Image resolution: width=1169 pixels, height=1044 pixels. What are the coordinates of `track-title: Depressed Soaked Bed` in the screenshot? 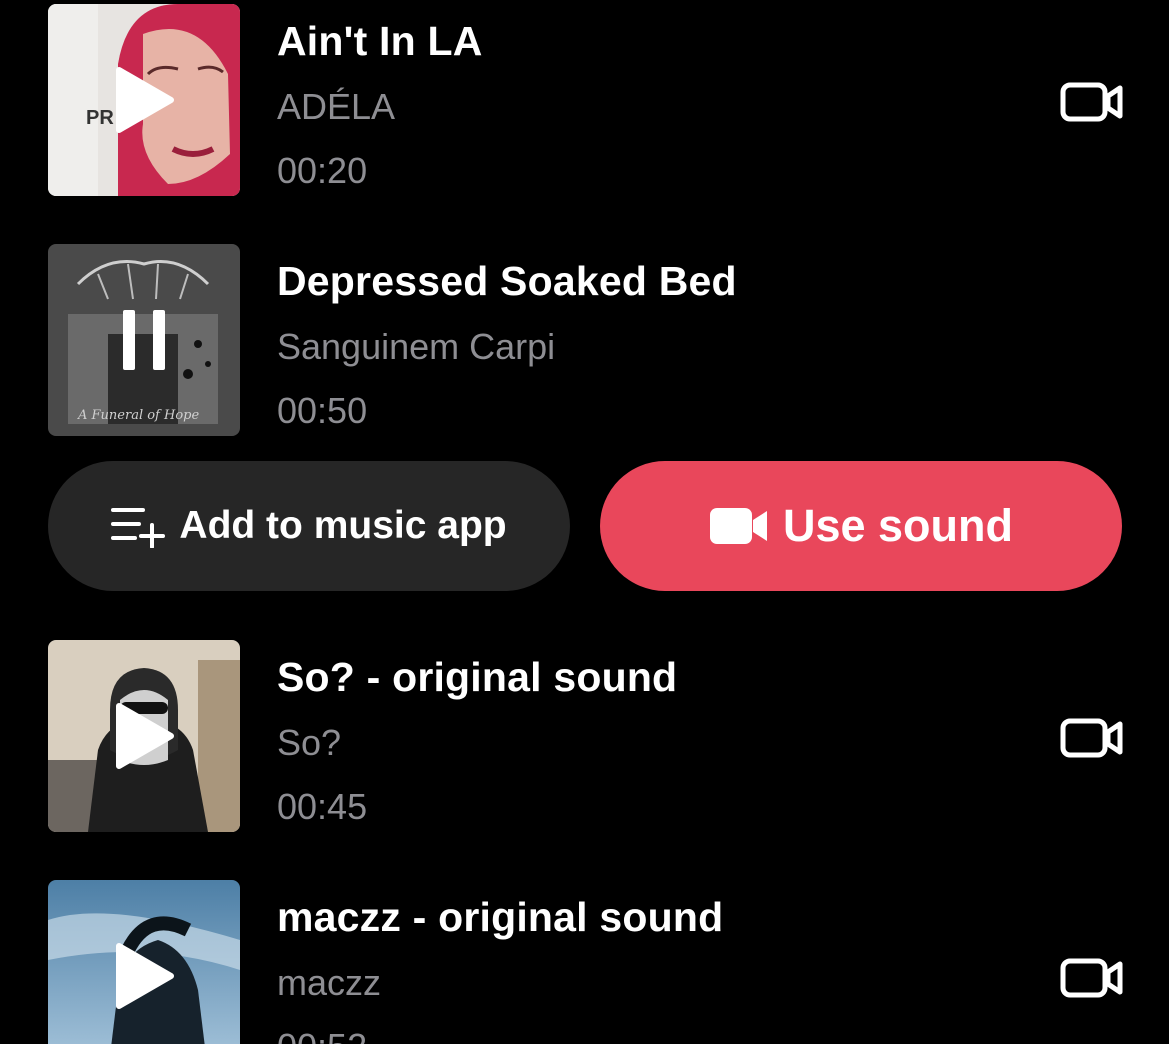 It's located at (507, 281).